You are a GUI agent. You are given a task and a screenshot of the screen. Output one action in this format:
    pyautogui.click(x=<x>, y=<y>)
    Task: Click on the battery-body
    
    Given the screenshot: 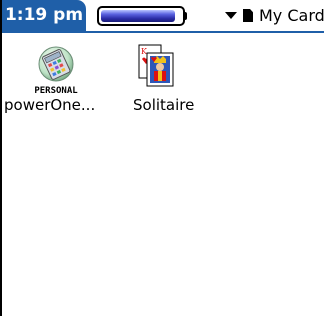 What is the action you would take?
    pyautogui.click(x=141, y=16)
    